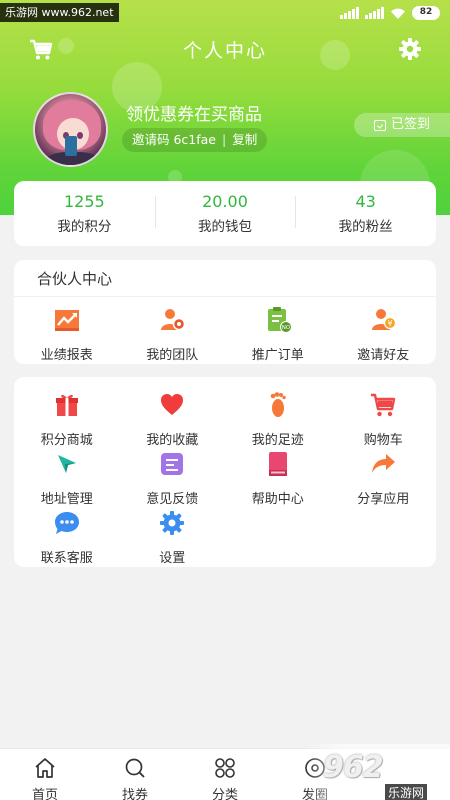 Image resolution: width=450 pixels, height=800 pixels. Describe the element at coordinates (406, 792) in the screenshot. I see `watermark-text: 乐游网` at that location.